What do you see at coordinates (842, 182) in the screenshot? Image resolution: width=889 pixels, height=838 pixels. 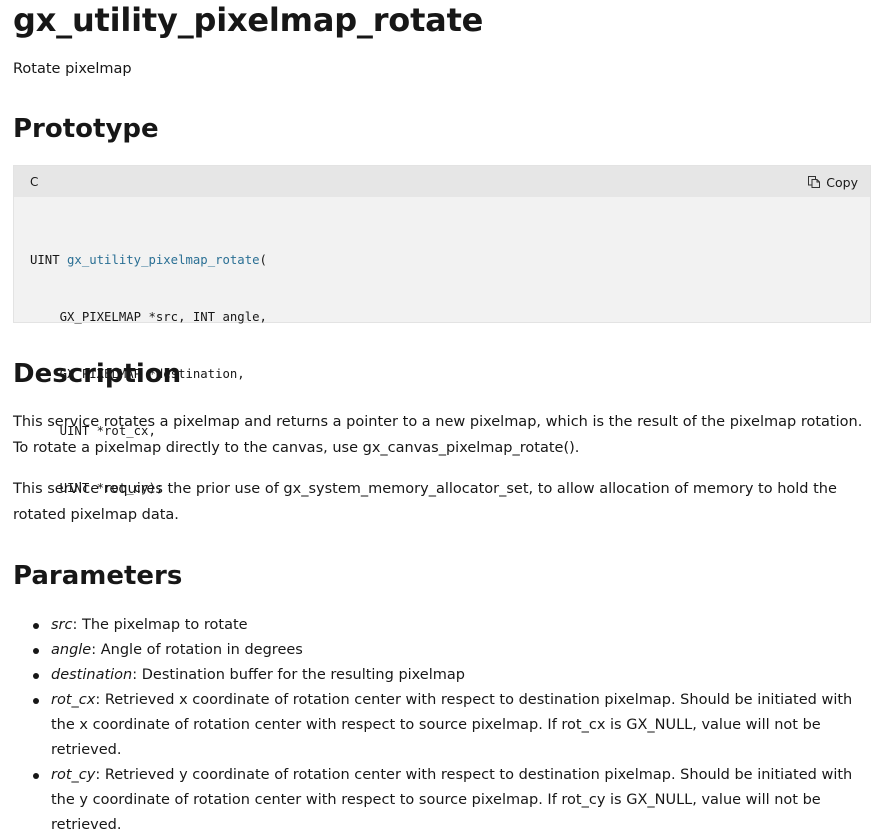 I see `copy-button-label: Copy` at bounding box center [842, 182].